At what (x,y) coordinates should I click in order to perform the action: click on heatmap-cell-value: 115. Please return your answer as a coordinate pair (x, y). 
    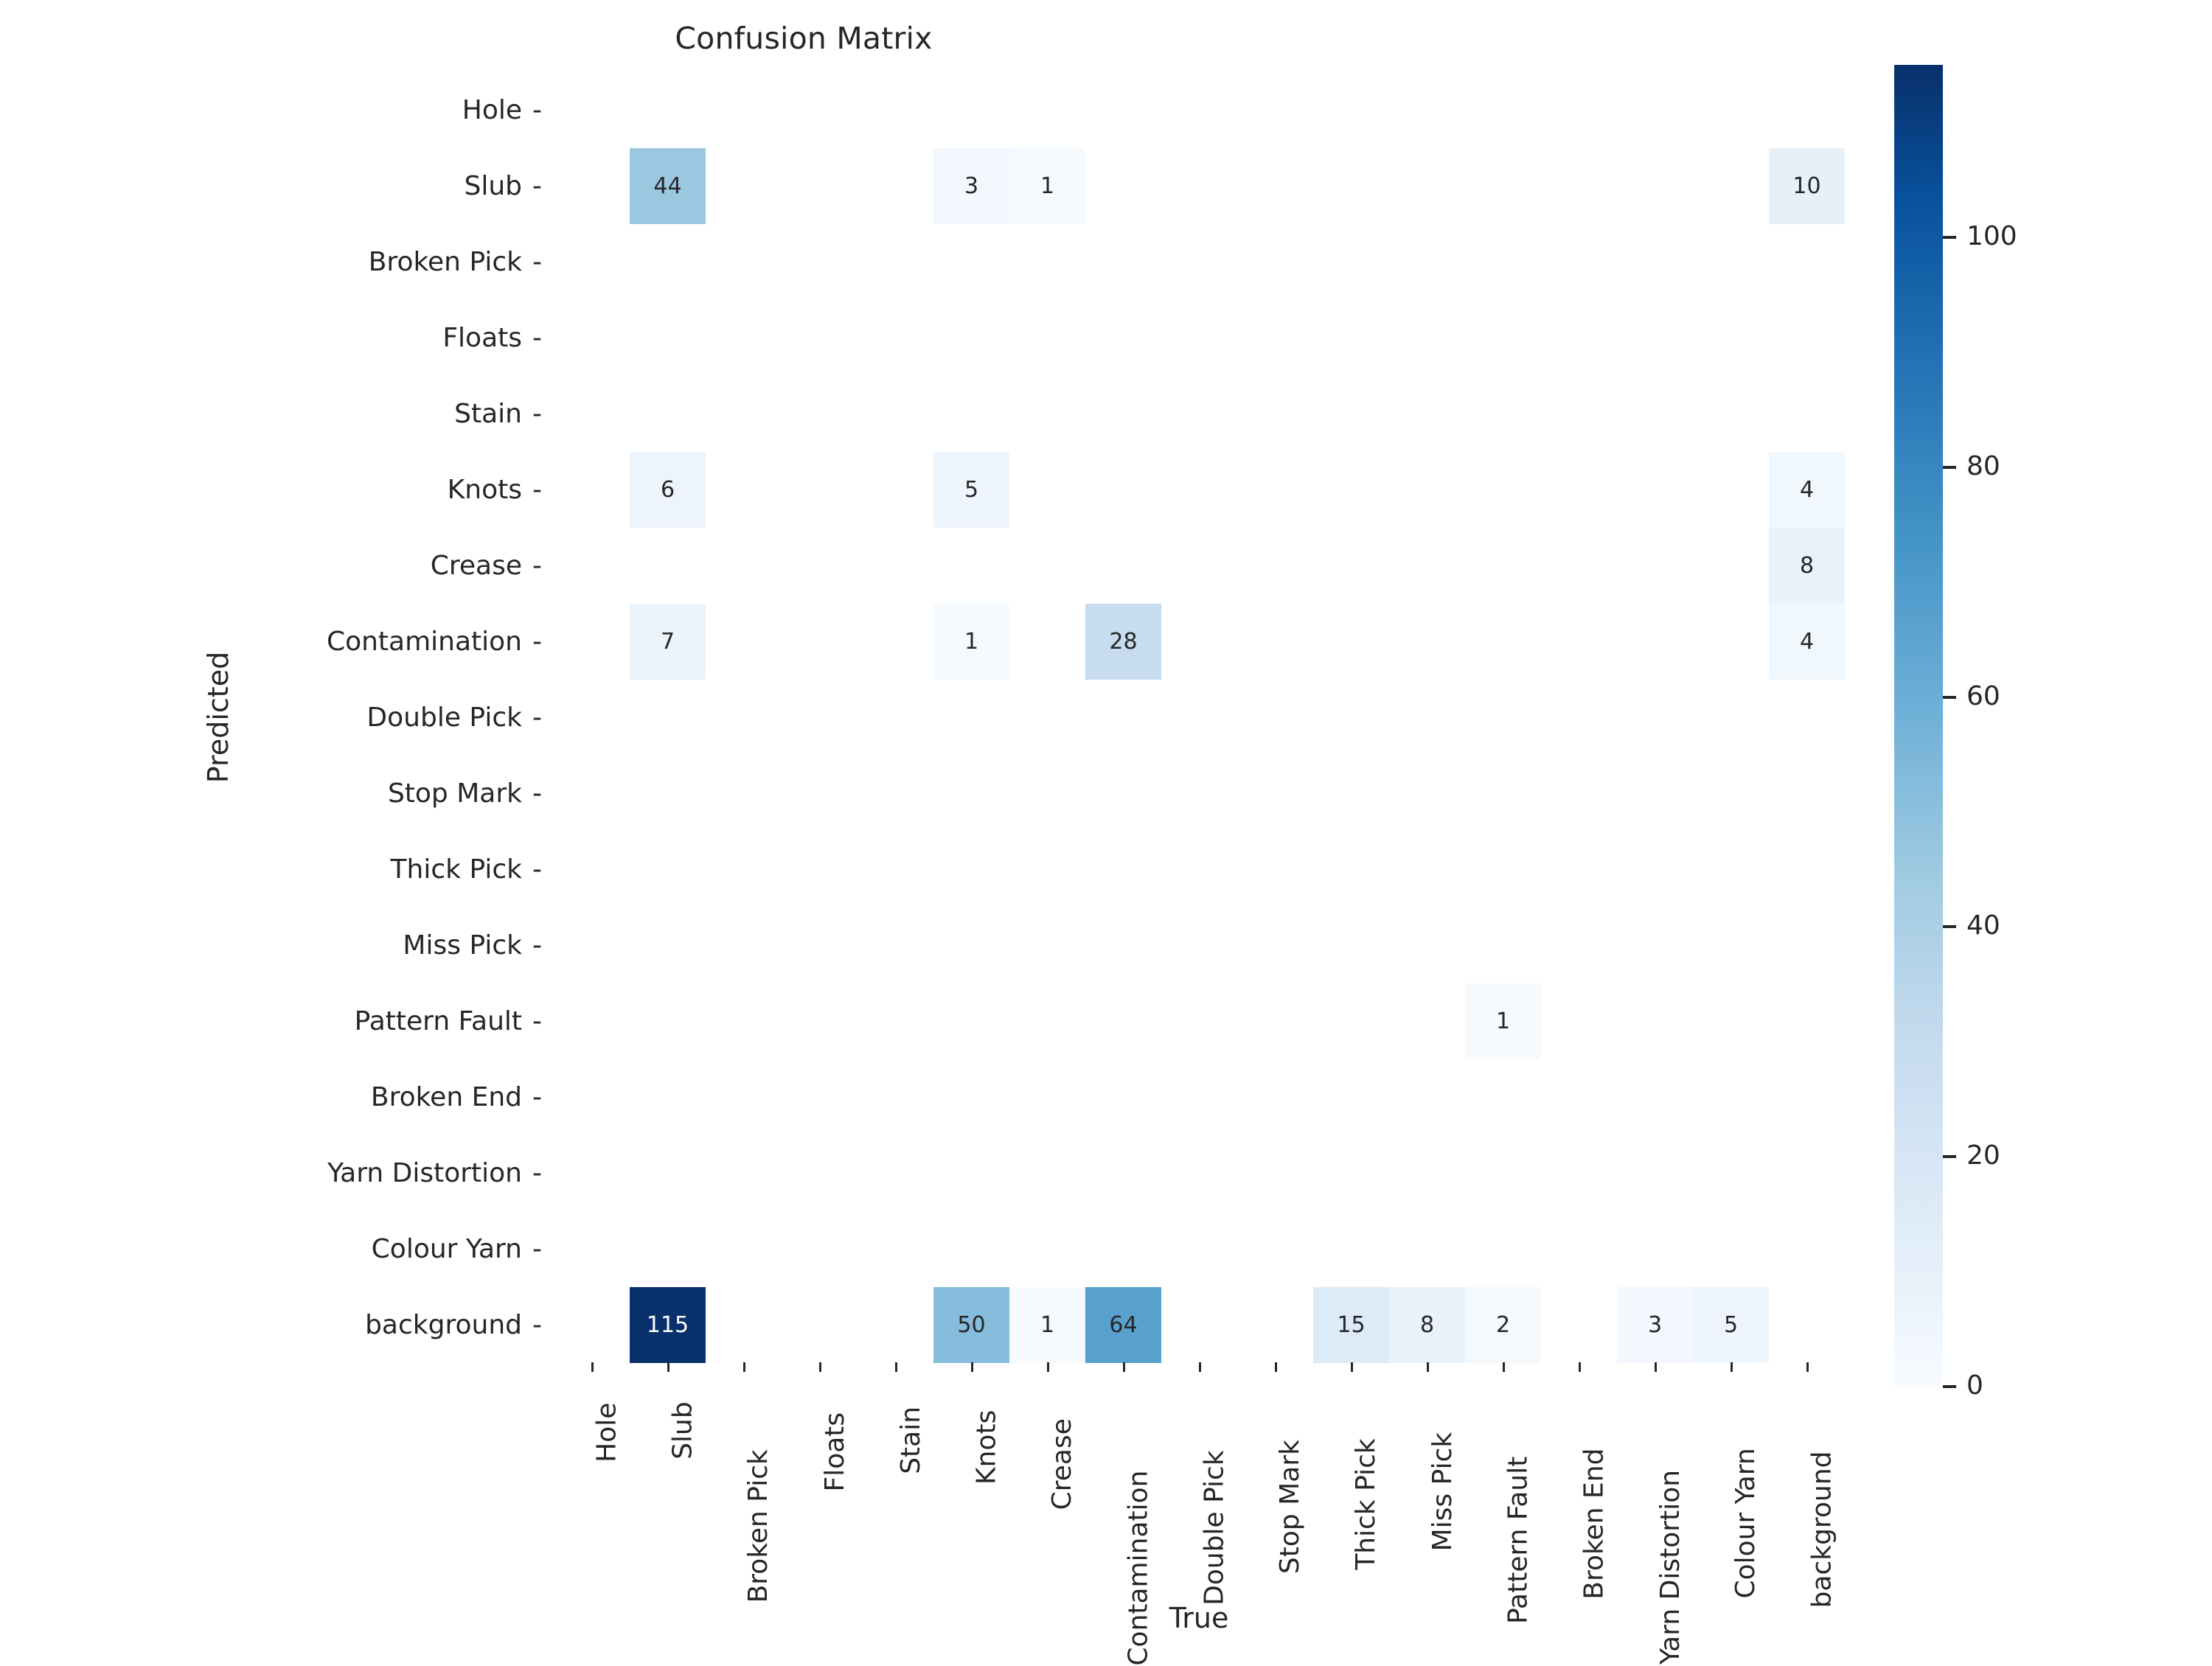
    Looking at the image, I should click on (667, 1324).